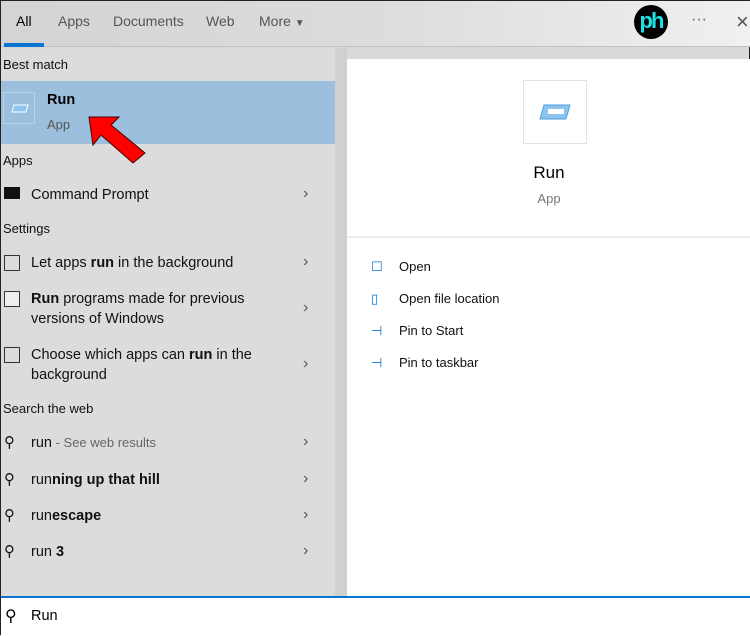  I want to click on tab-more-label: More, so click(275, 21).